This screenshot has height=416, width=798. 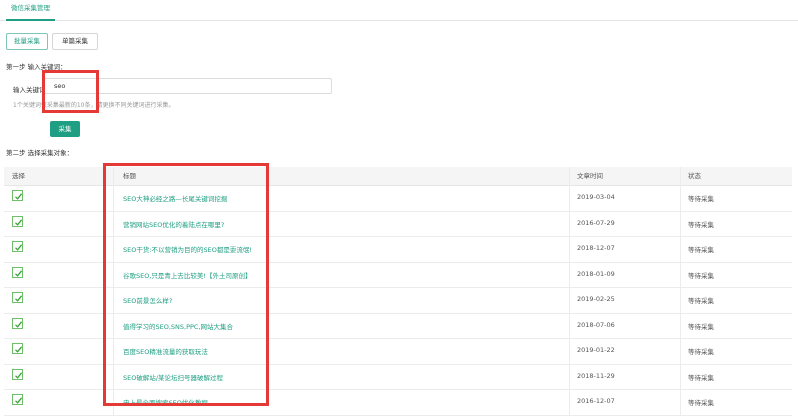 What do you see at coordinates (590, 176) in the screenshot?
I see `header-time: 文章时间` at bounding box center [590, 176].